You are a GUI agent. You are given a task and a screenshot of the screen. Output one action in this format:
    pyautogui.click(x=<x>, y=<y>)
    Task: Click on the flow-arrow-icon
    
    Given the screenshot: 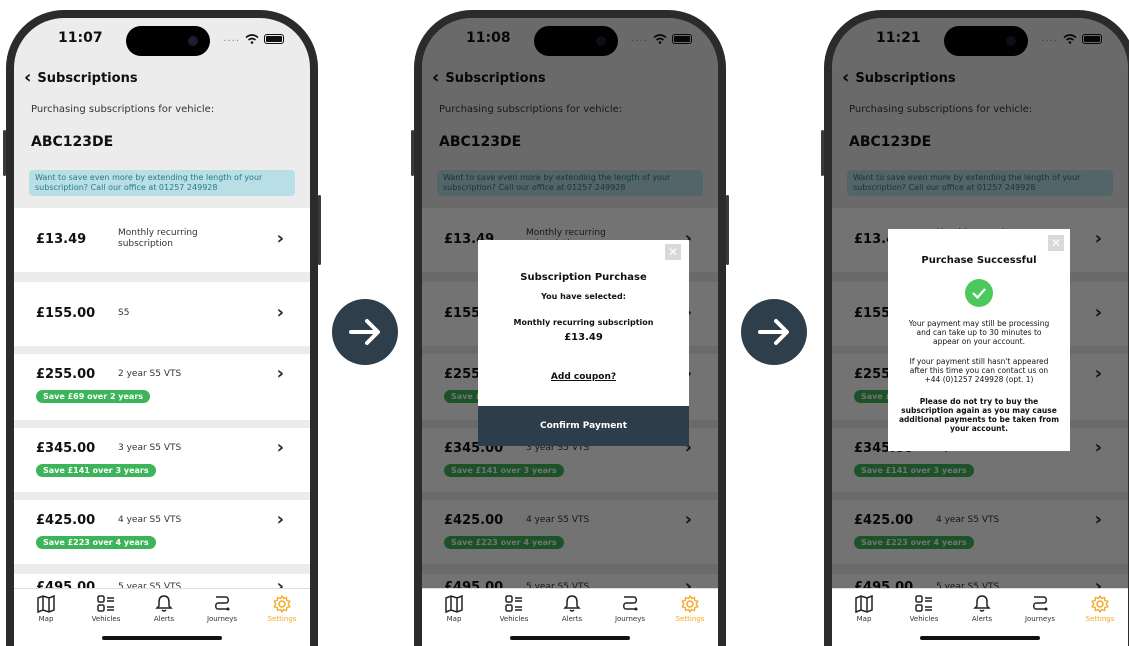 What is the action you would take?
    pyautogui.click(x=774, y=332)
    